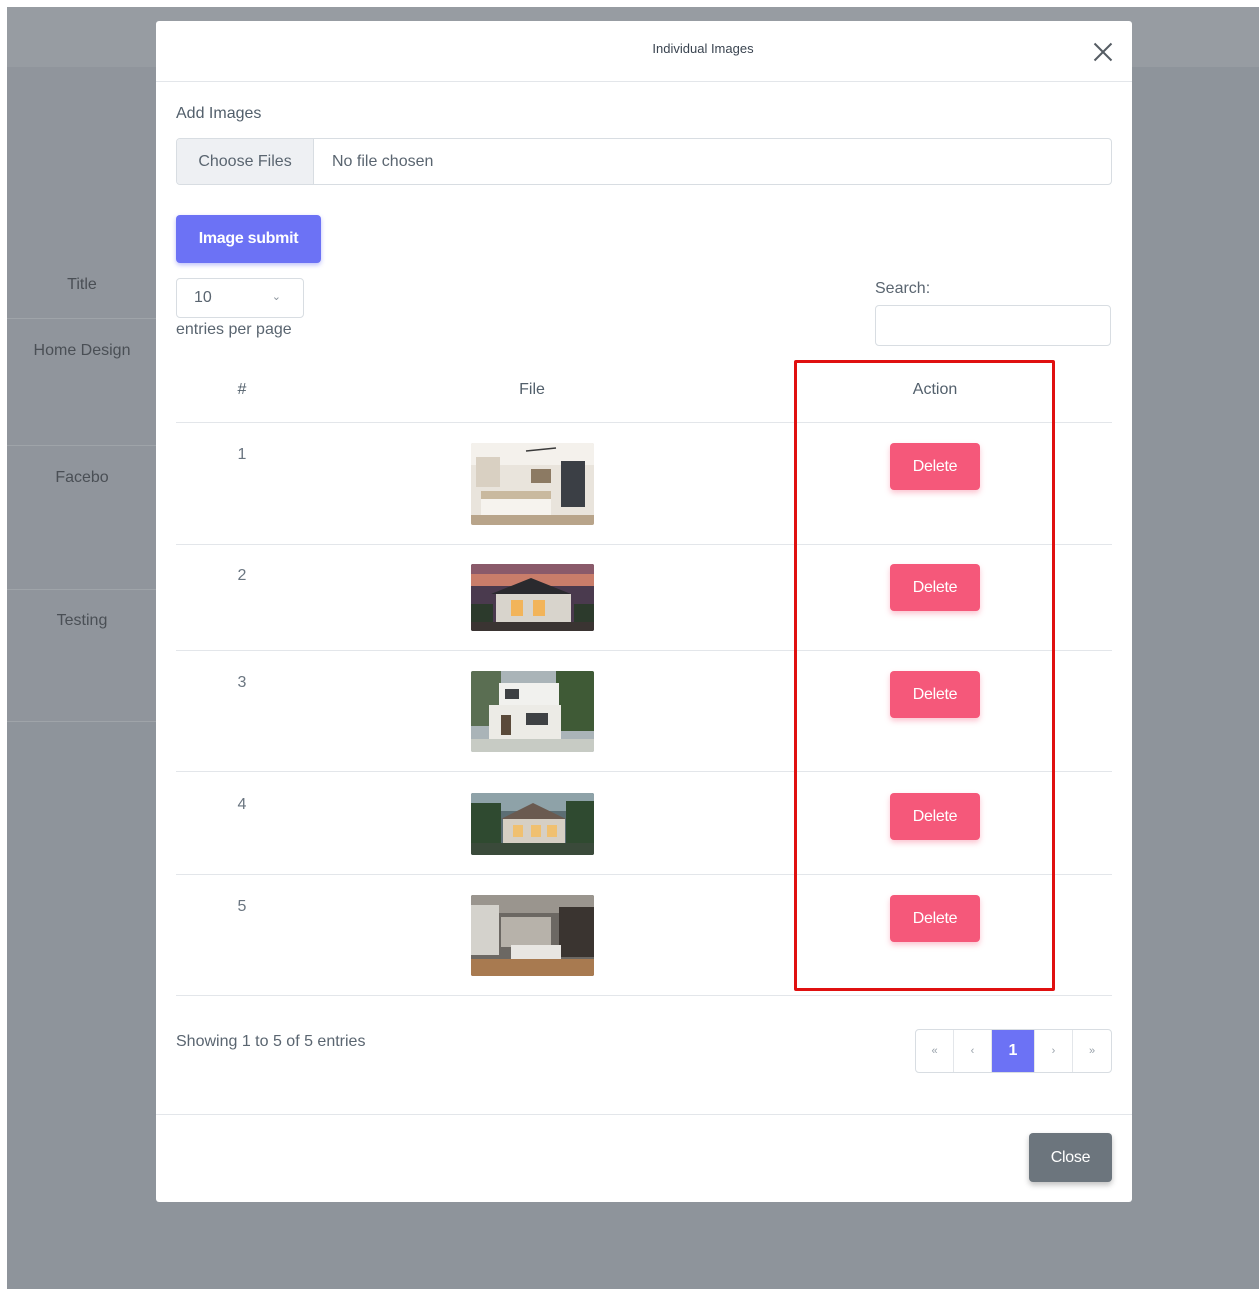 The height and width of the screenshot is (1289, 1259). I want to click on modal-title: Individual Images, so click(703, 48).